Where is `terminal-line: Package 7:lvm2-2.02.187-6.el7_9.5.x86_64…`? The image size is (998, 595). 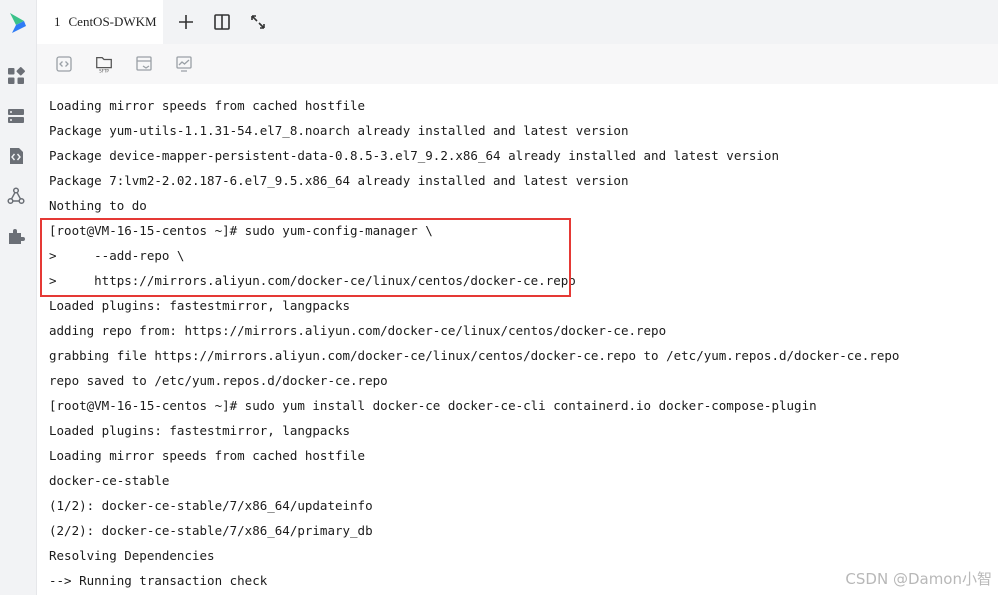 terminal-line: Package 7:lvm2-2.02.187-6.el7_9.5.x86_64… is located at coordinates (339, 180).